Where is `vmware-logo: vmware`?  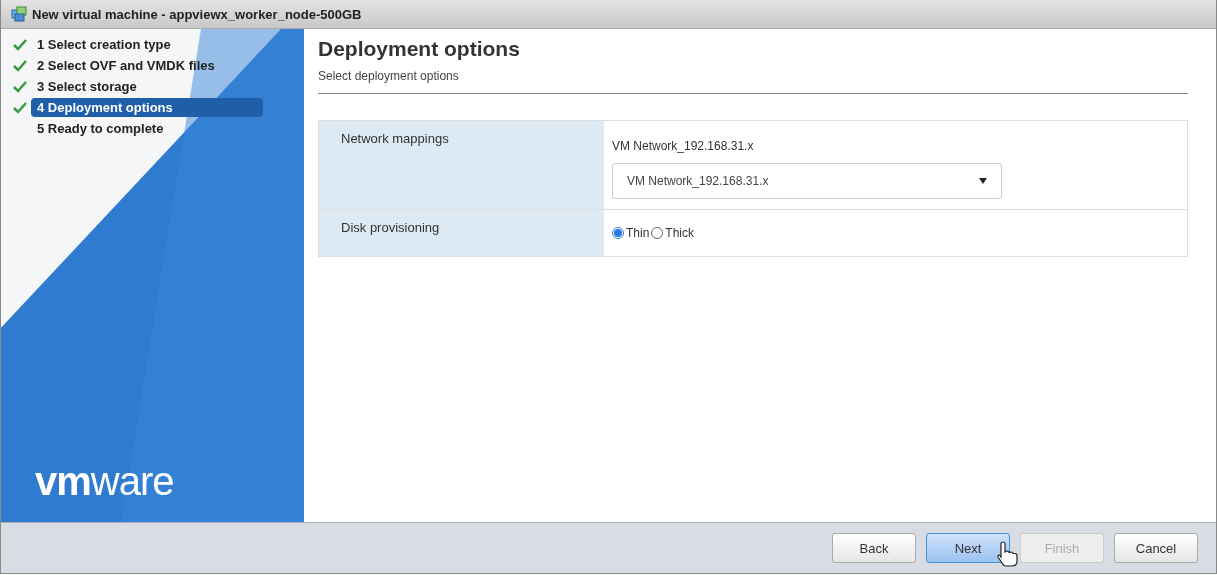 vmware-logo: vmware is located at coordinates (104, 482).